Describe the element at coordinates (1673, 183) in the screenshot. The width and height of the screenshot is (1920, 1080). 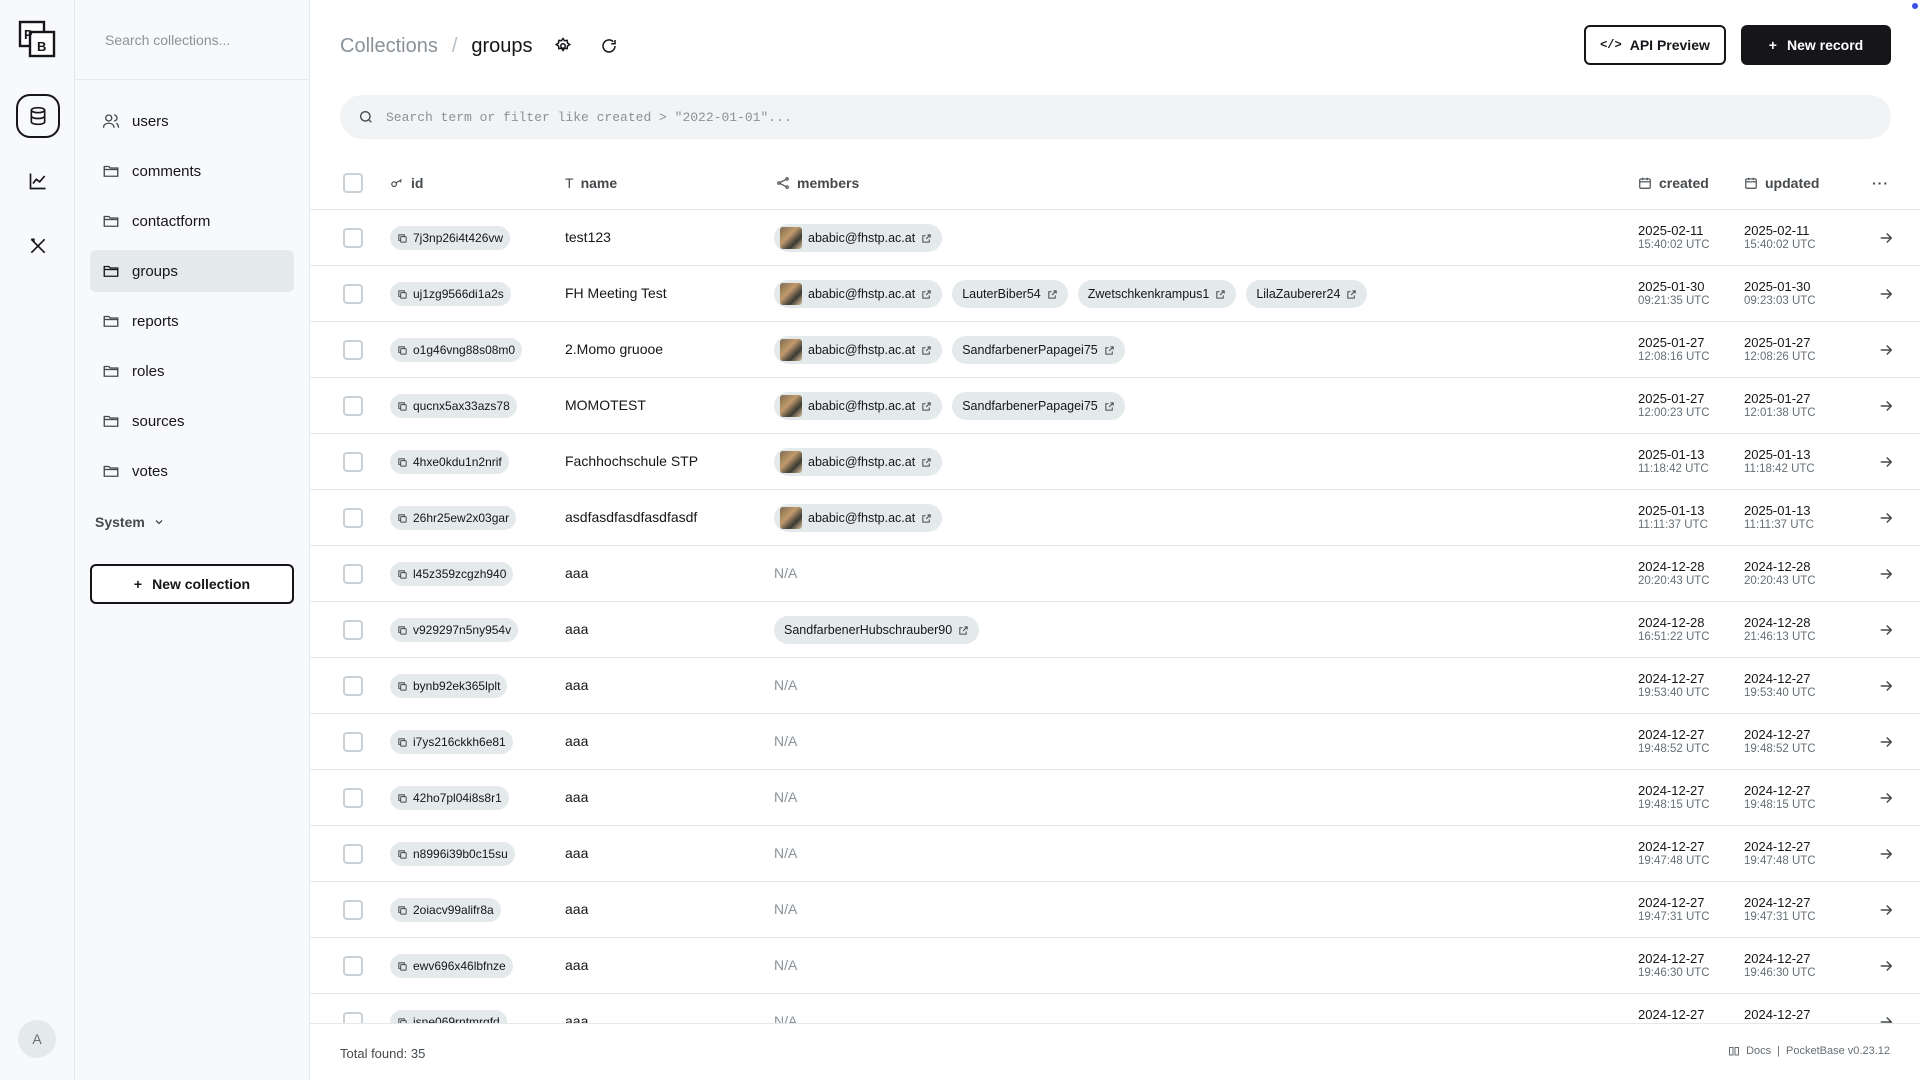
I see `column-created: created` at that location.